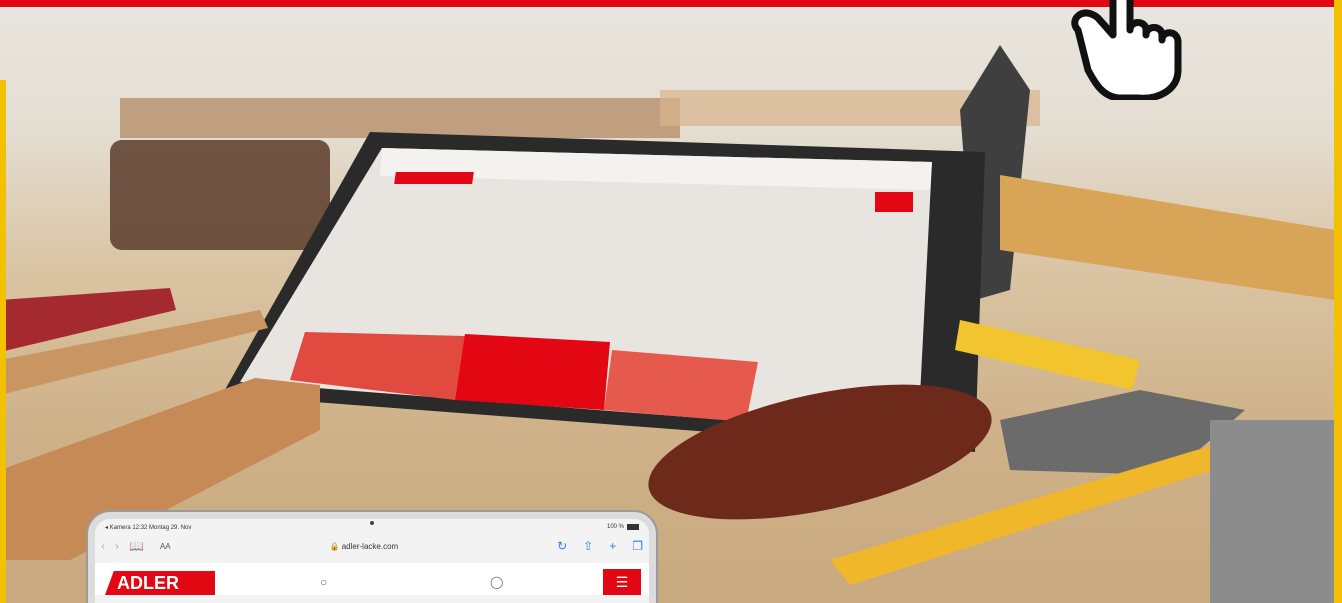  Describe the element at coordinates (637, 546) in the screenshot. I see `tabs-icon: ❐` at that location.